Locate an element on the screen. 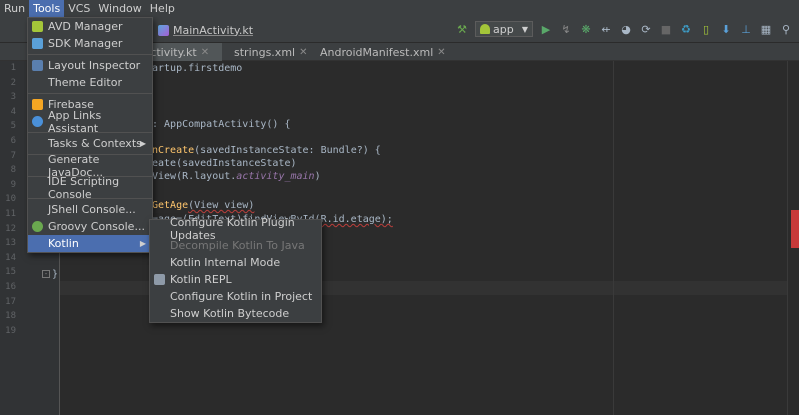  repl-icon is located at coordinates (159, 279).